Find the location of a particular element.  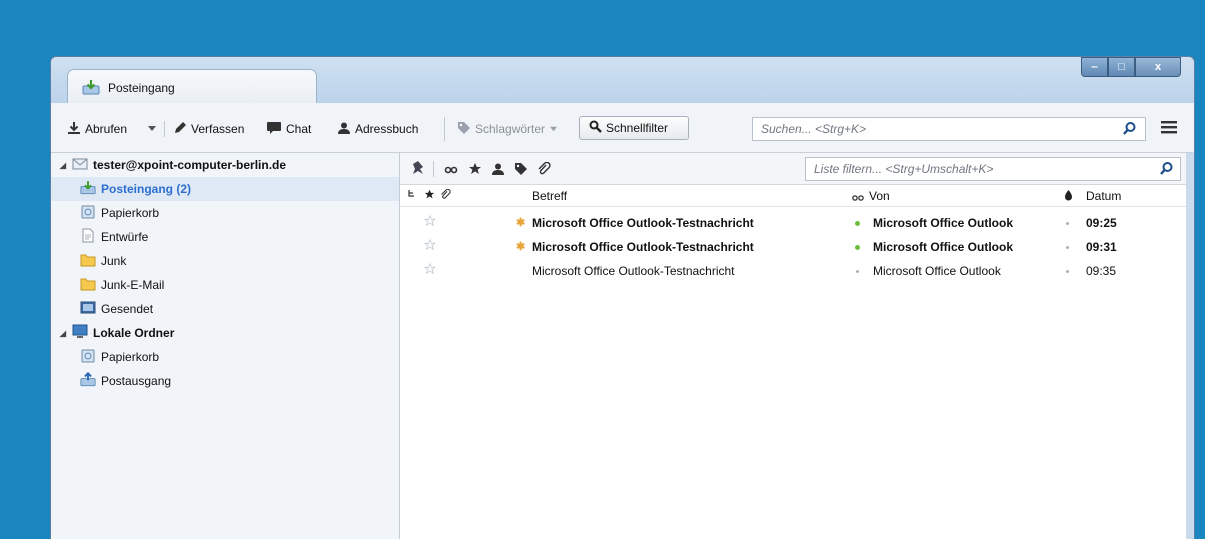

tags-button: Schlagwörter is located at coordinates (507, 129).